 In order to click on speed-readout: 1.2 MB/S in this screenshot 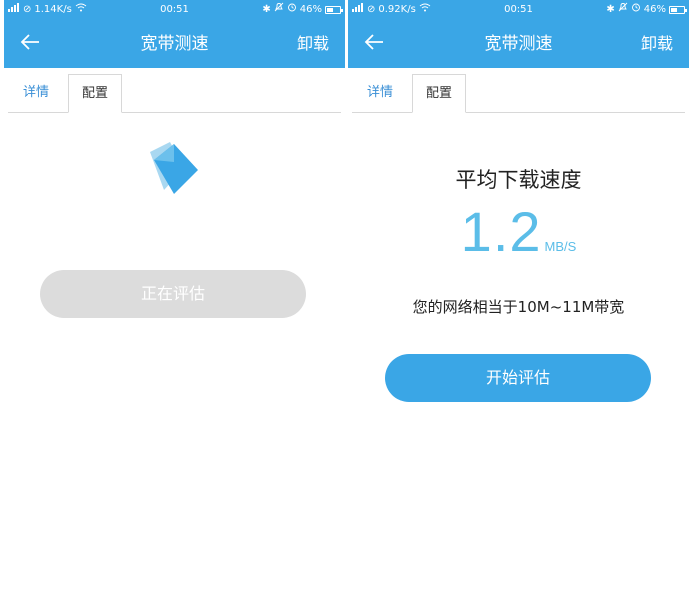, I will do `click(518, 232)`.